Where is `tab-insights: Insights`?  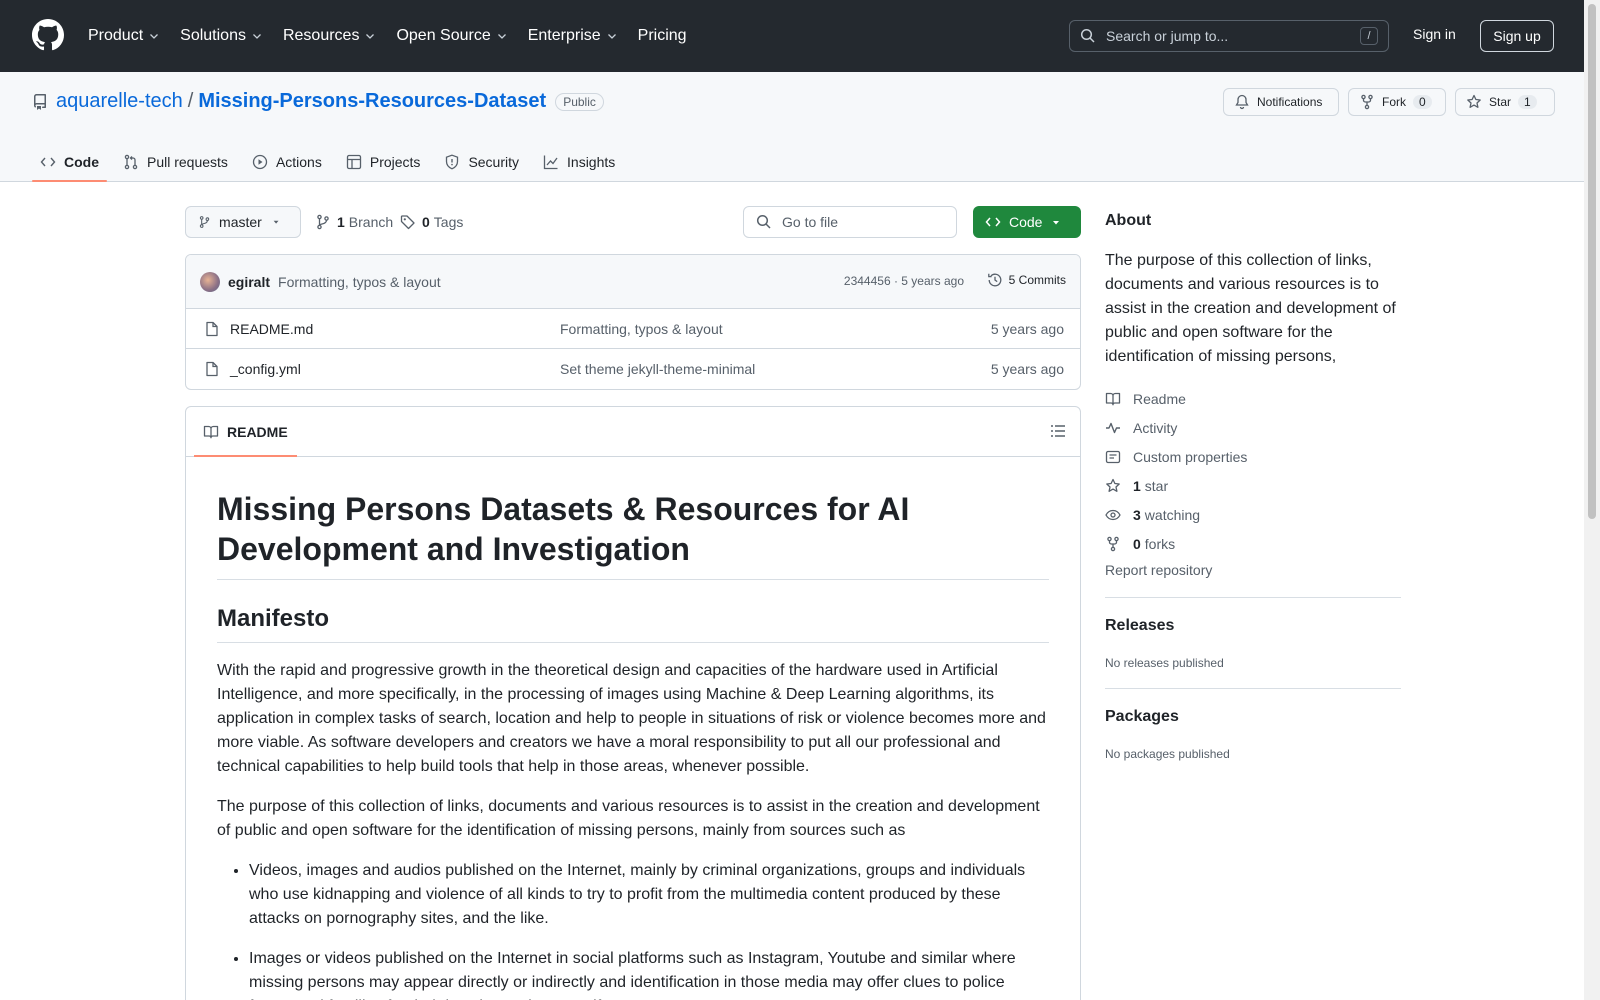
tab-insights: Insights is located at coordinates (579, 162).